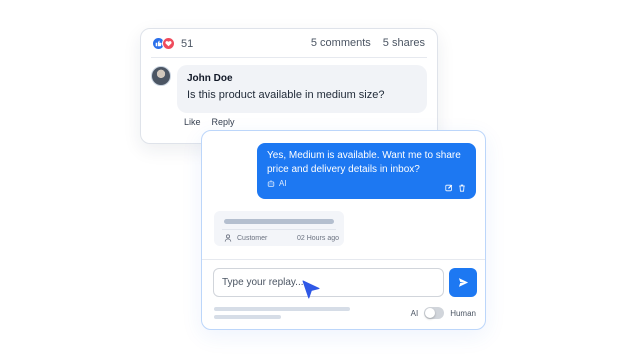 The image size is (636, 356). Describe the element at coordinates (281, 238) in the screenshot. I see `customer-meta: Customer 02 Hours ago` at that location.